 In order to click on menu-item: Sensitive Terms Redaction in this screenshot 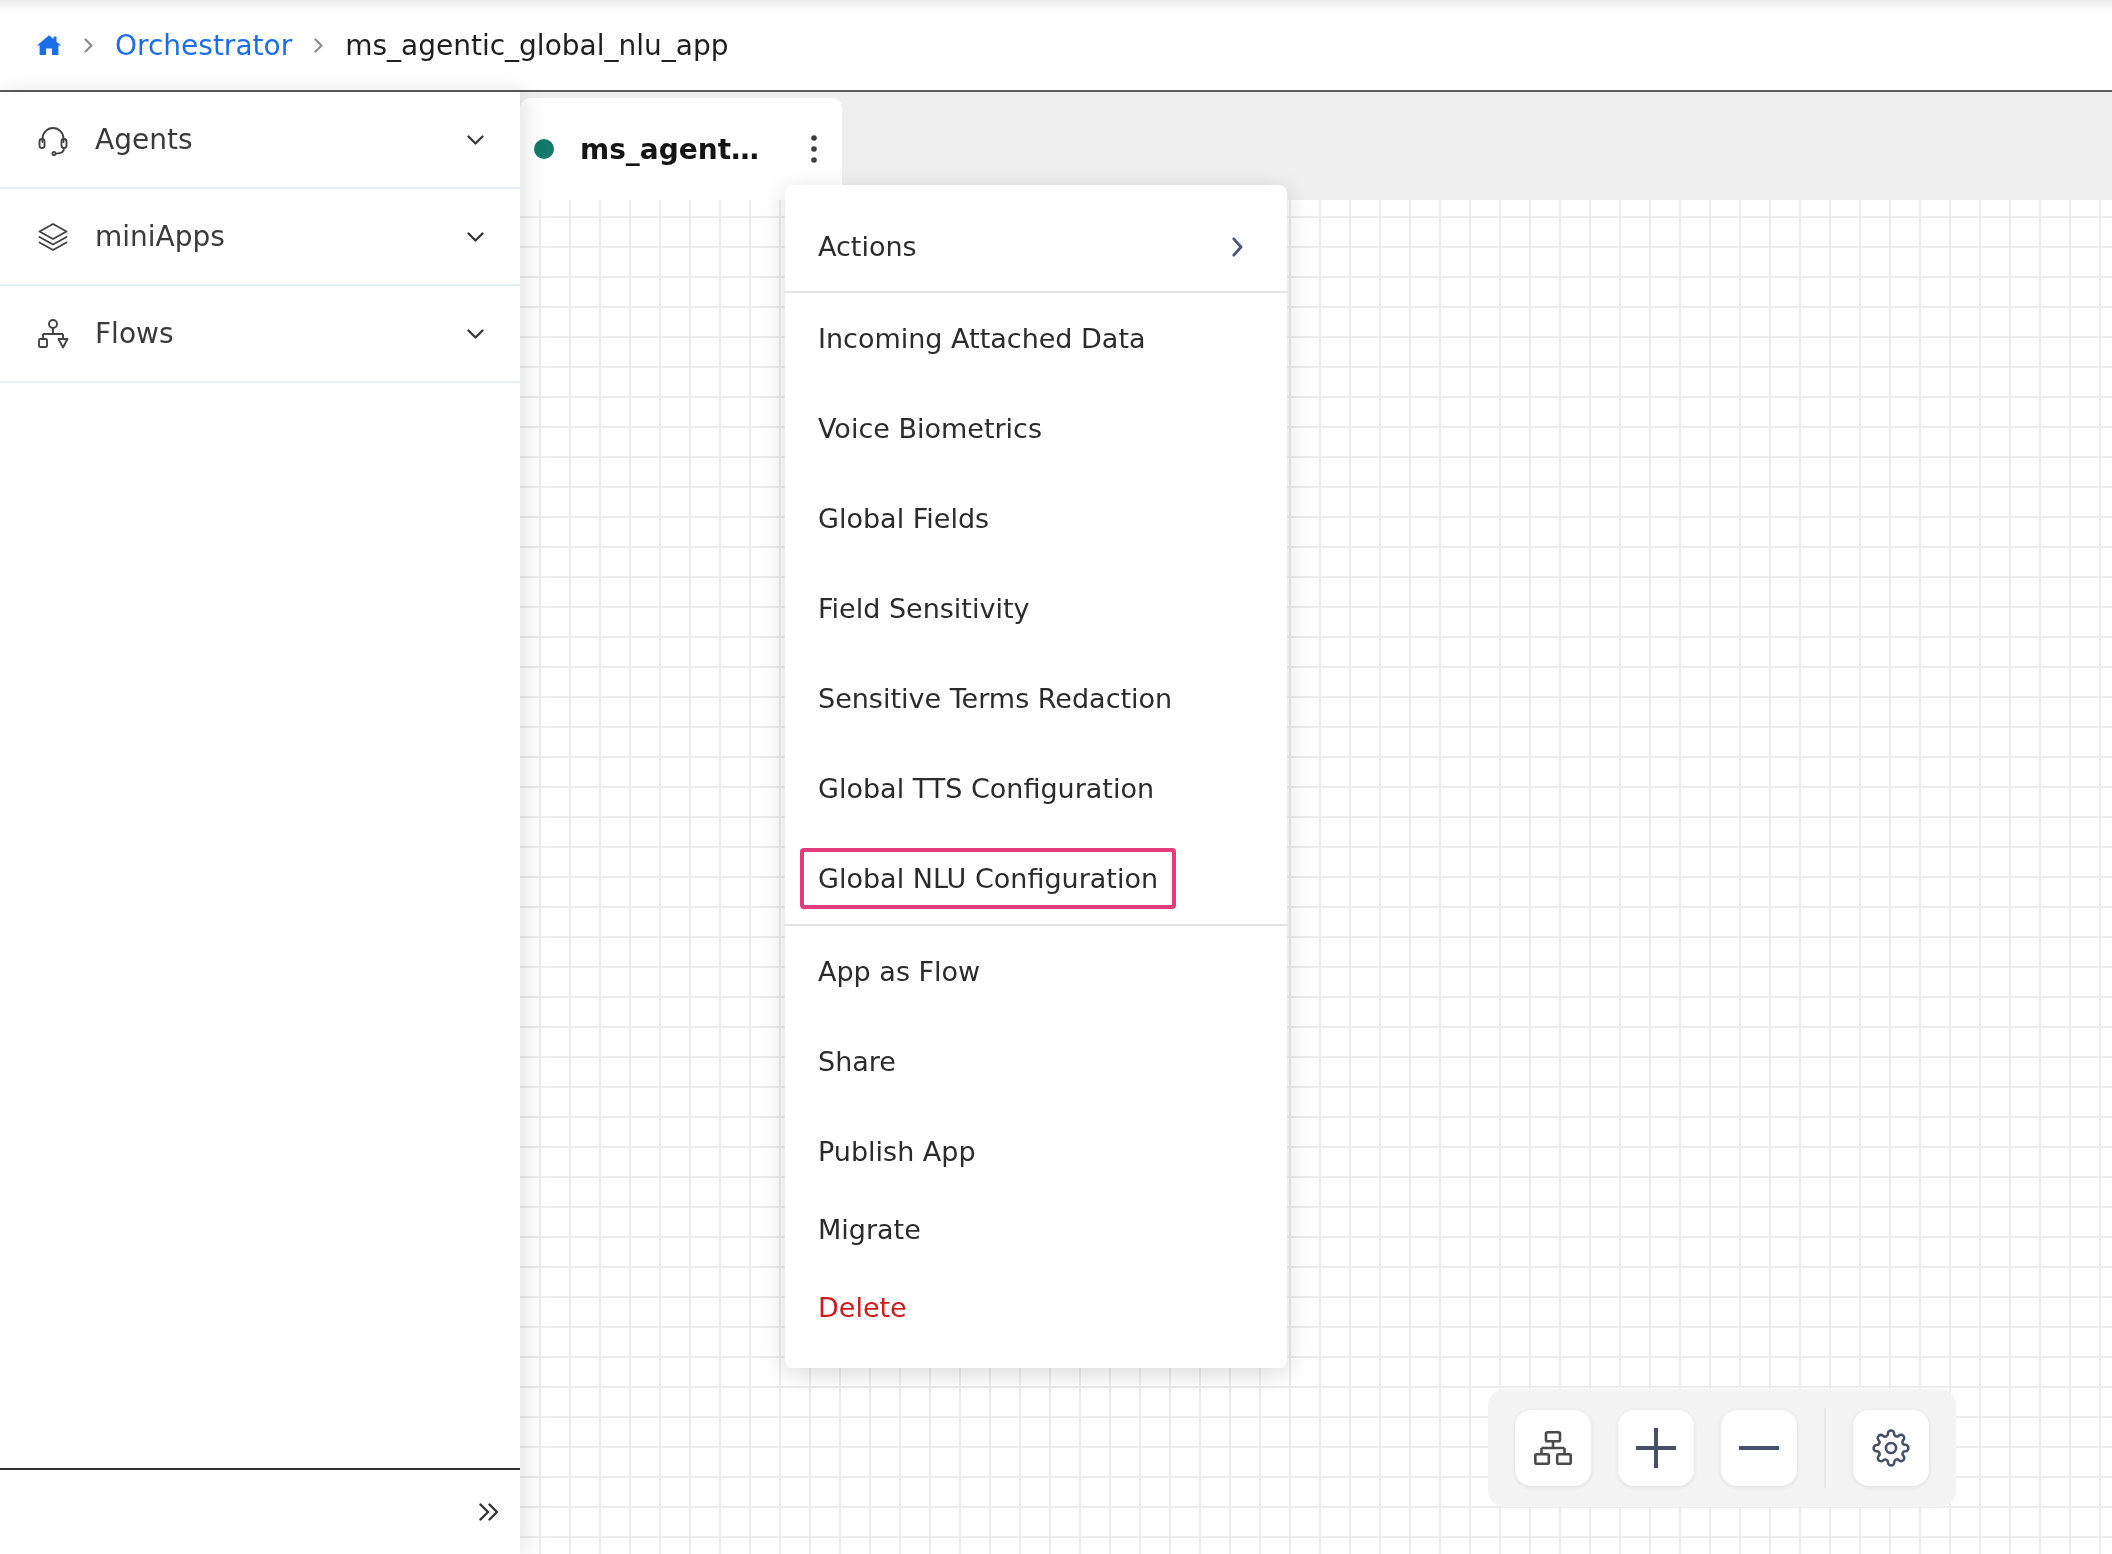, I will do `click(995, 698)`.